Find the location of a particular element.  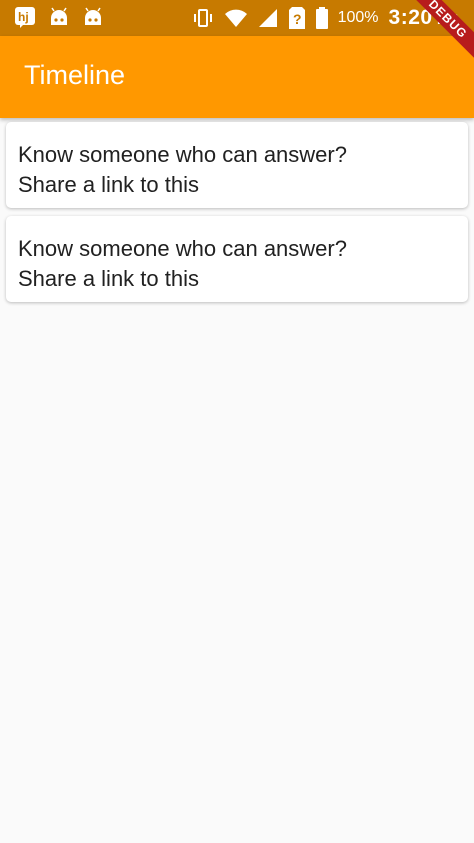

svg-text: hj is located at coordinates (23, 17).